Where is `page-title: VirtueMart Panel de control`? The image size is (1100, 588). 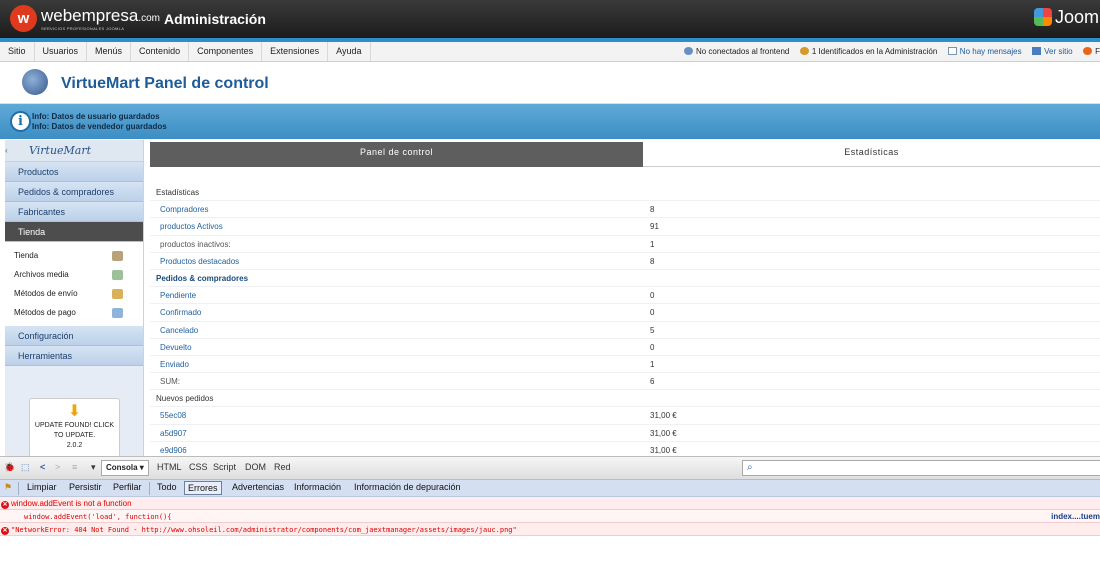 page-title: VirtueMart Panel de control is located at coordinates (165, 83).